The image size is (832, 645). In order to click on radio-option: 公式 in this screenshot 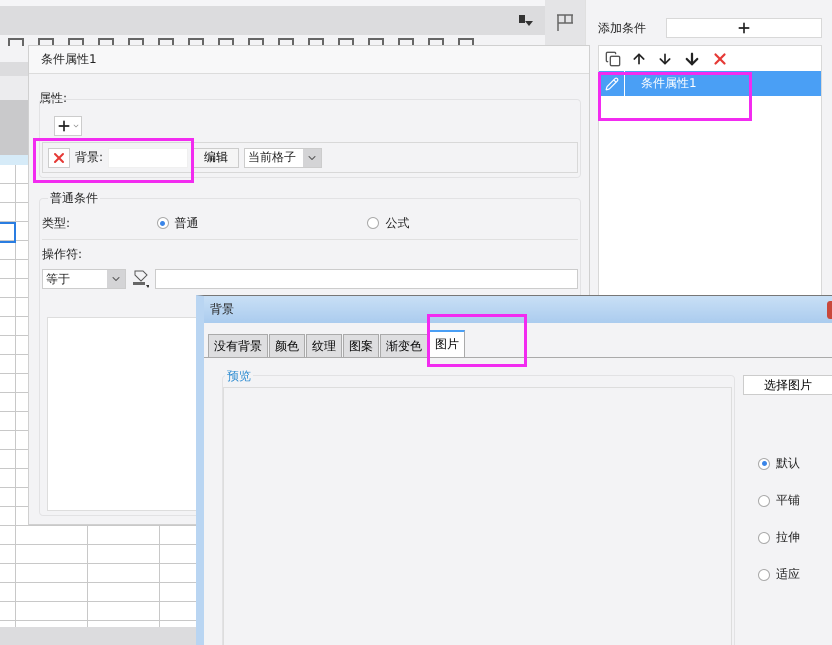, I will do `click(472, 223)`.